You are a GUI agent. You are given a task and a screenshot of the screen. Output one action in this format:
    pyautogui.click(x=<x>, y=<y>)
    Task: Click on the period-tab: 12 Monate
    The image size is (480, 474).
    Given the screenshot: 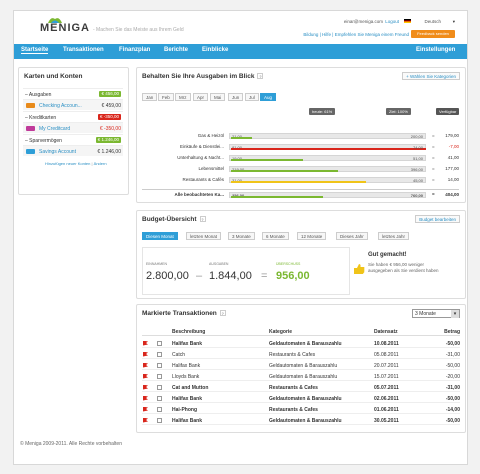 What is the action you would take?
    pyautogui.click(x=312, y=236)
    